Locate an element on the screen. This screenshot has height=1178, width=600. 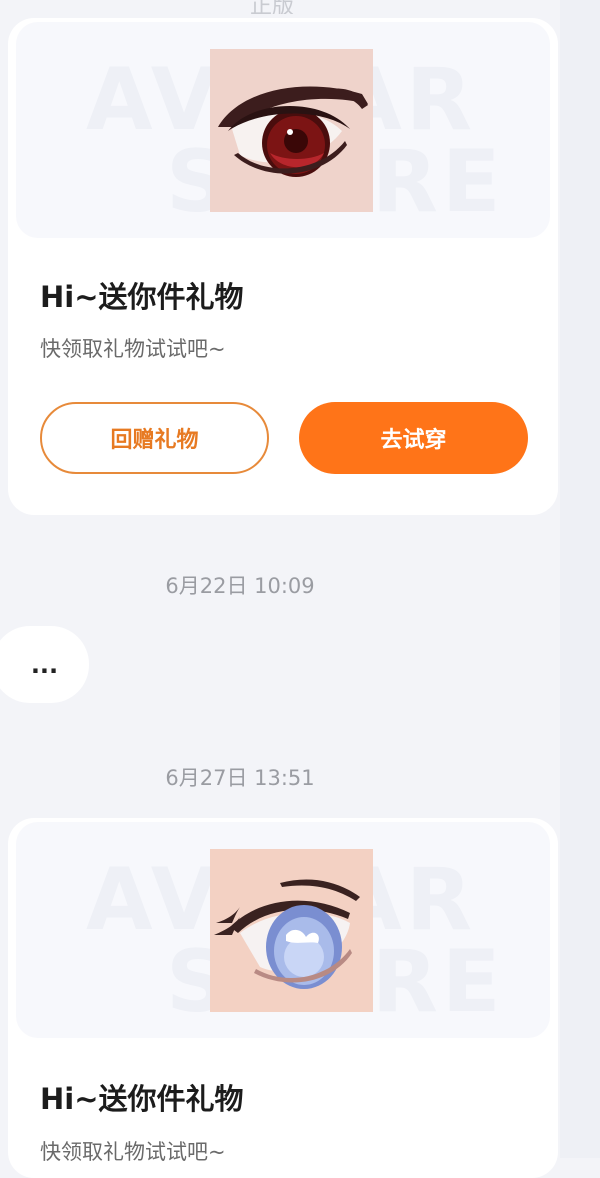
blue-eye-icon is located at coordinates (291, 930).